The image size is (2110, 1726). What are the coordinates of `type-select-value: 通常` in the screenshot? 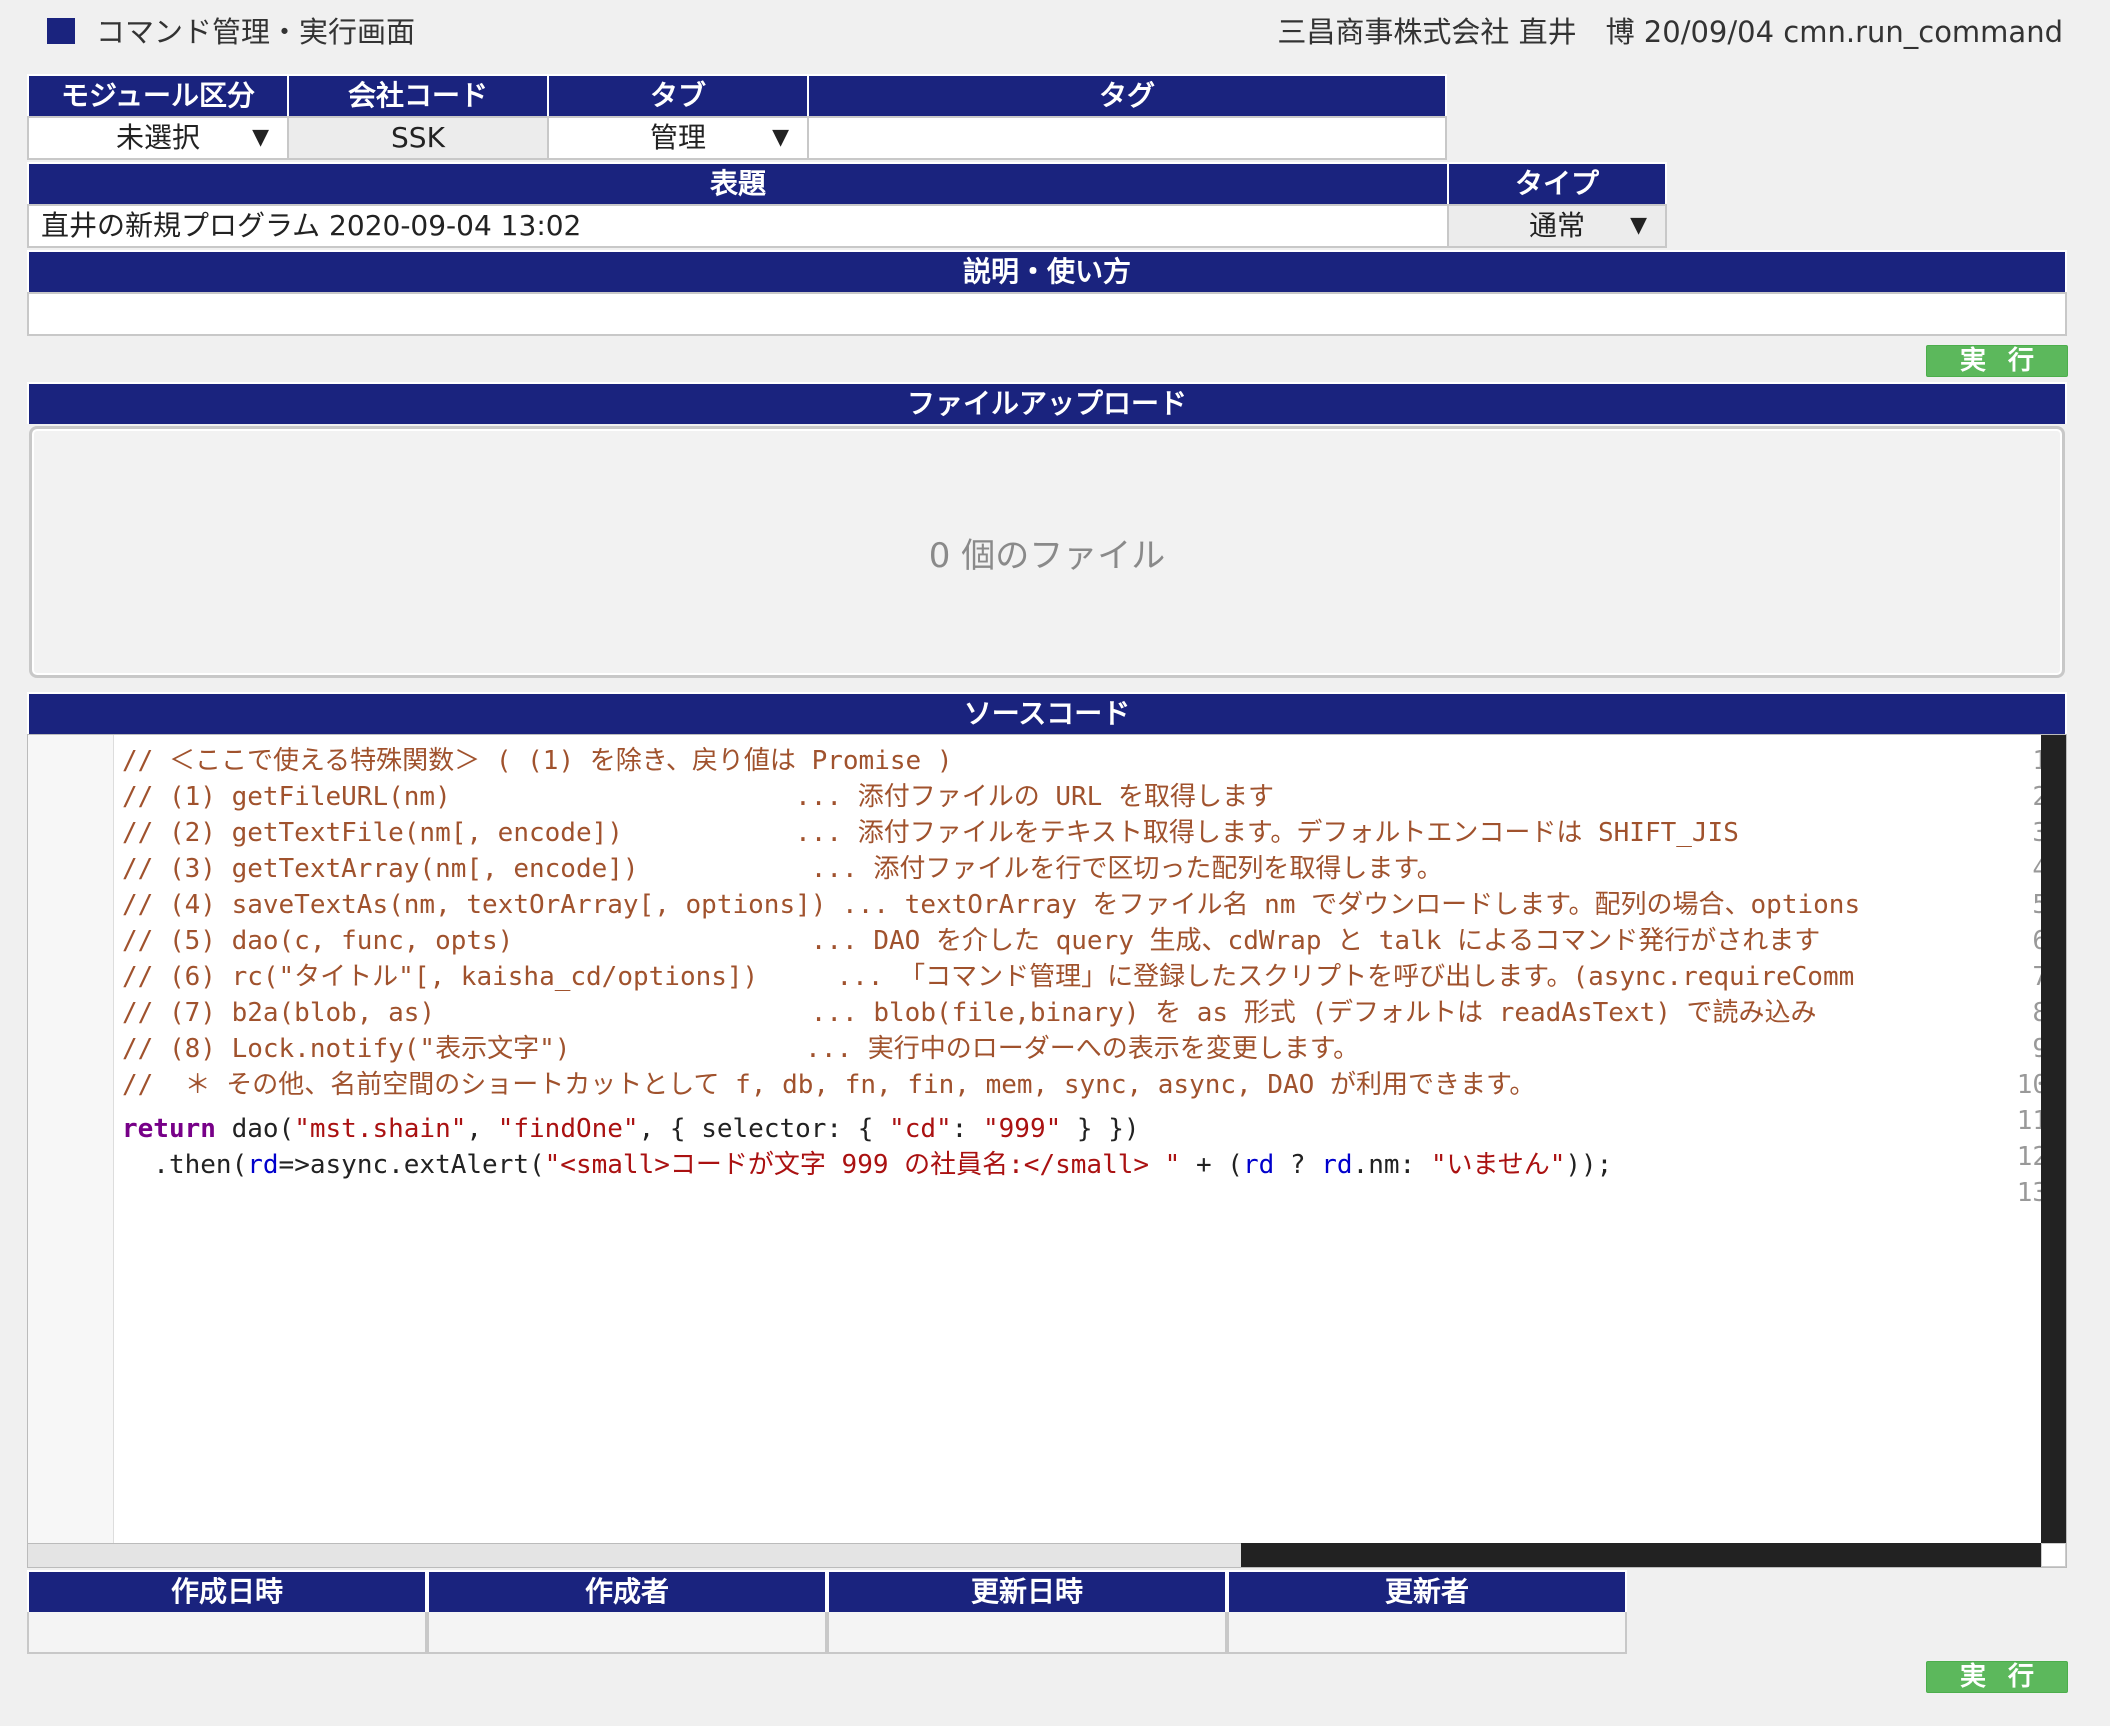 It's located at (1556, 225).